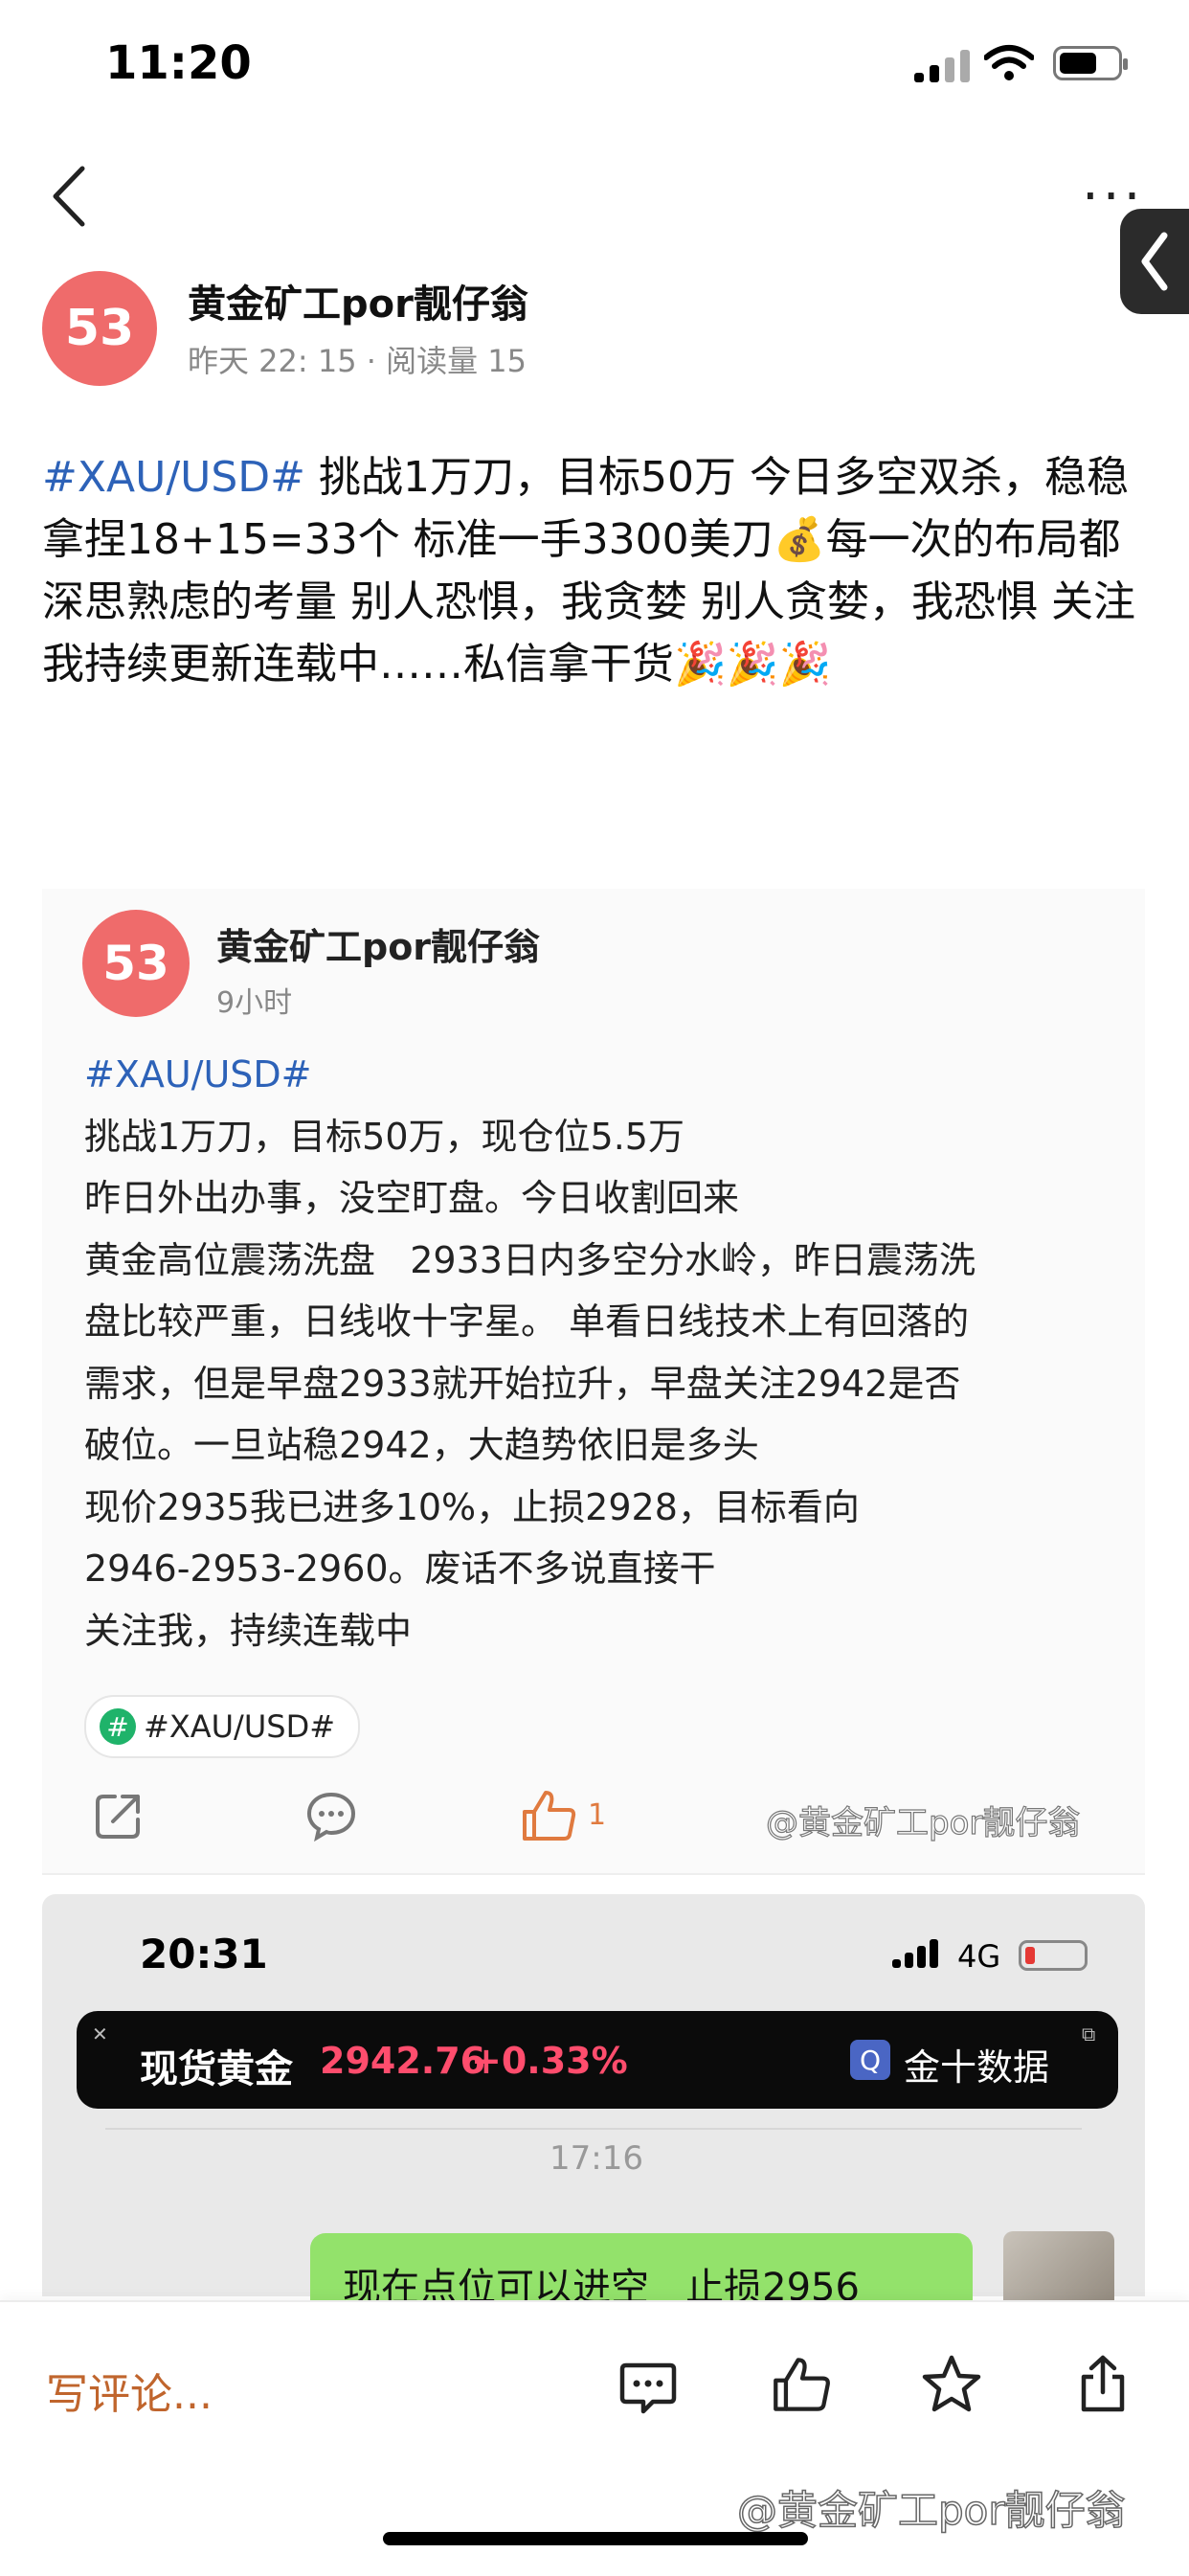 This screenshot has width=1189, height=2576. Describe the element at coordinates (358, 300) in the screenshot. I see `author-name: 黄金矿工por靓仔翁` at that location.